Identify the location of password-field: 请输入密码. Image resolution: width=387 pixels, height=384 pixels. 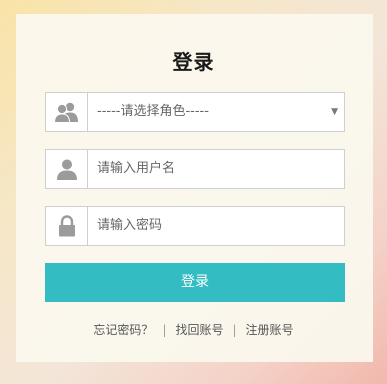
(195, 226).